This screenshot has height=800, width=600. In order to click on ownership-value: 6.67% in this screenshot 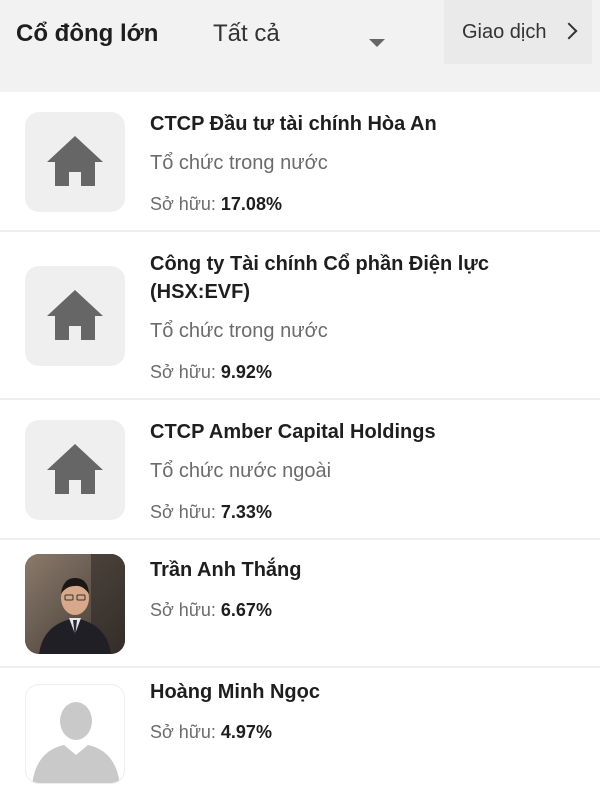, I will do `click(246, 610)`.